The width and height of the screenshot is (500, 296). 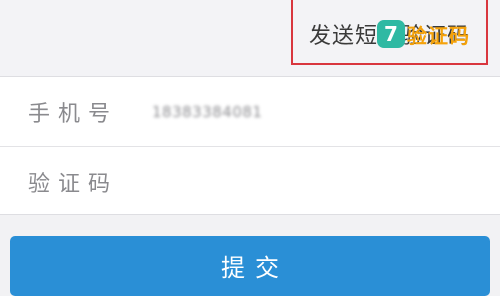 What do you see at coordinates (73, 114) in the screenshot?
I see `phone-label: 手机号` at bounding box center [73, 114].